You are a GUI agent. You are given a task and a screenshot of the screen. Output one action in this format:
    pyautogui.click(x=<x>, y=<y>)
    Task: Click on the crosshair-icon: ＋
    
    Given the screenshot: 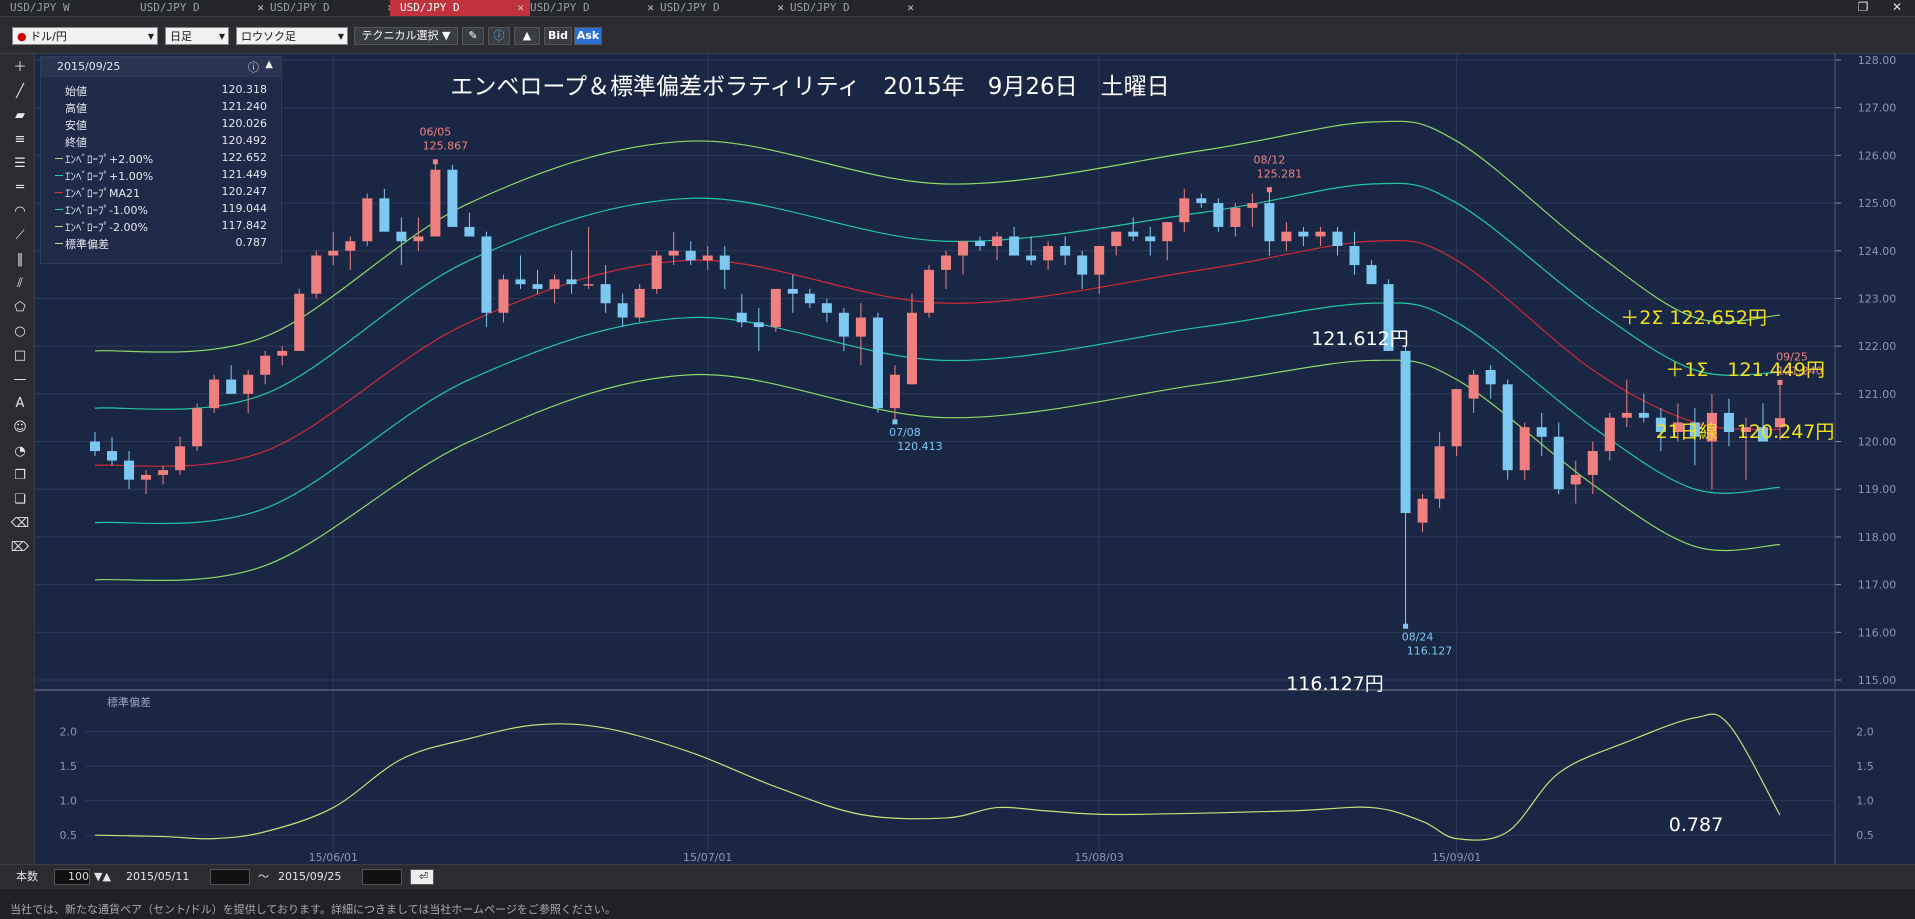 What is the action you would take?
    pyautogui.click(x=20, y=68)
    